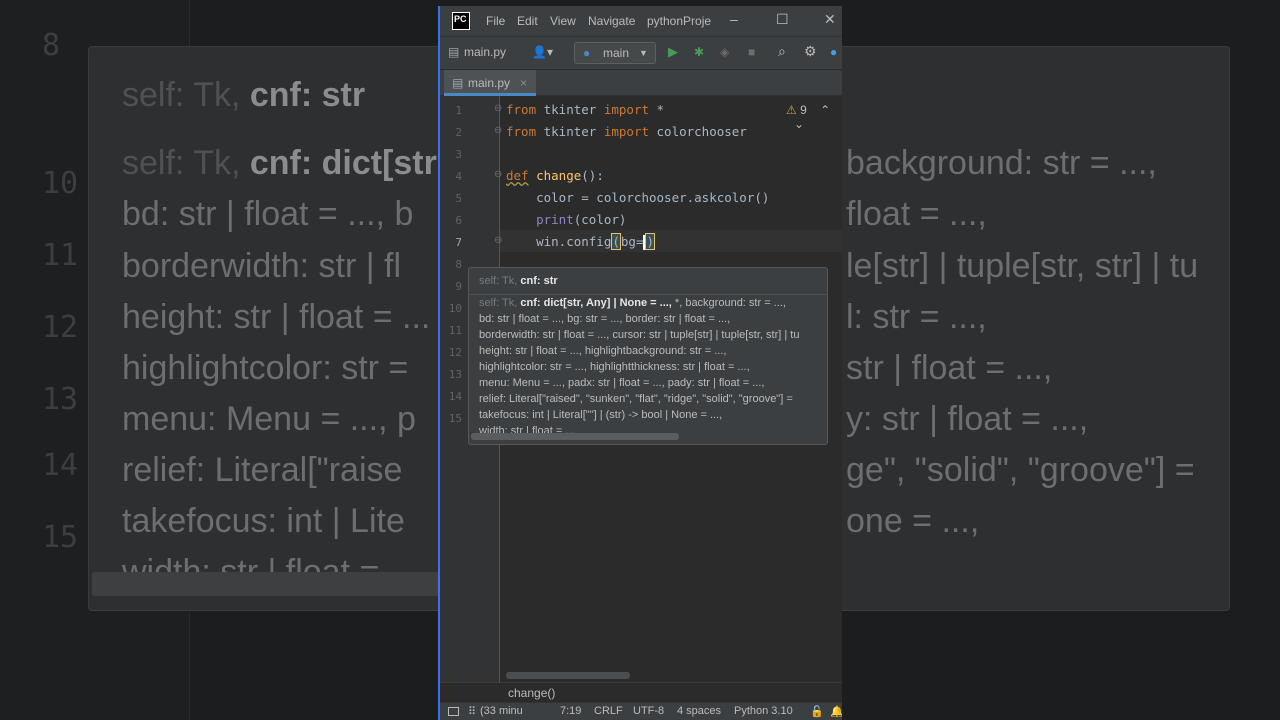 The width and height of the screenshot is (1280, 720). I want to click on popup-separator, so click(648, 294).